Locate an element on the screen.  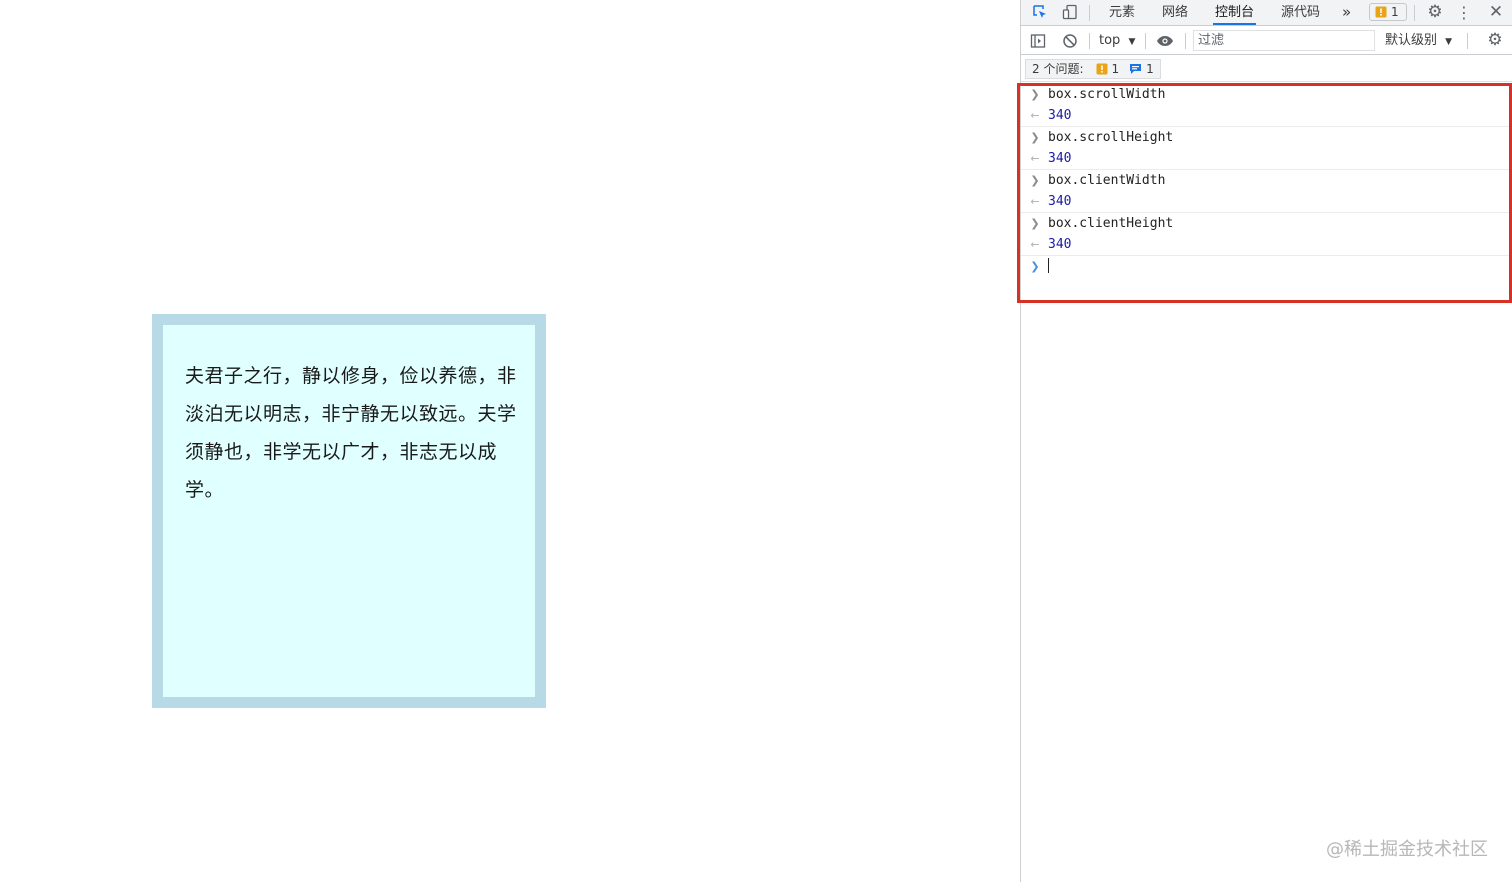
tab-sources: 源代码 is located at coordinates (1300, 12).